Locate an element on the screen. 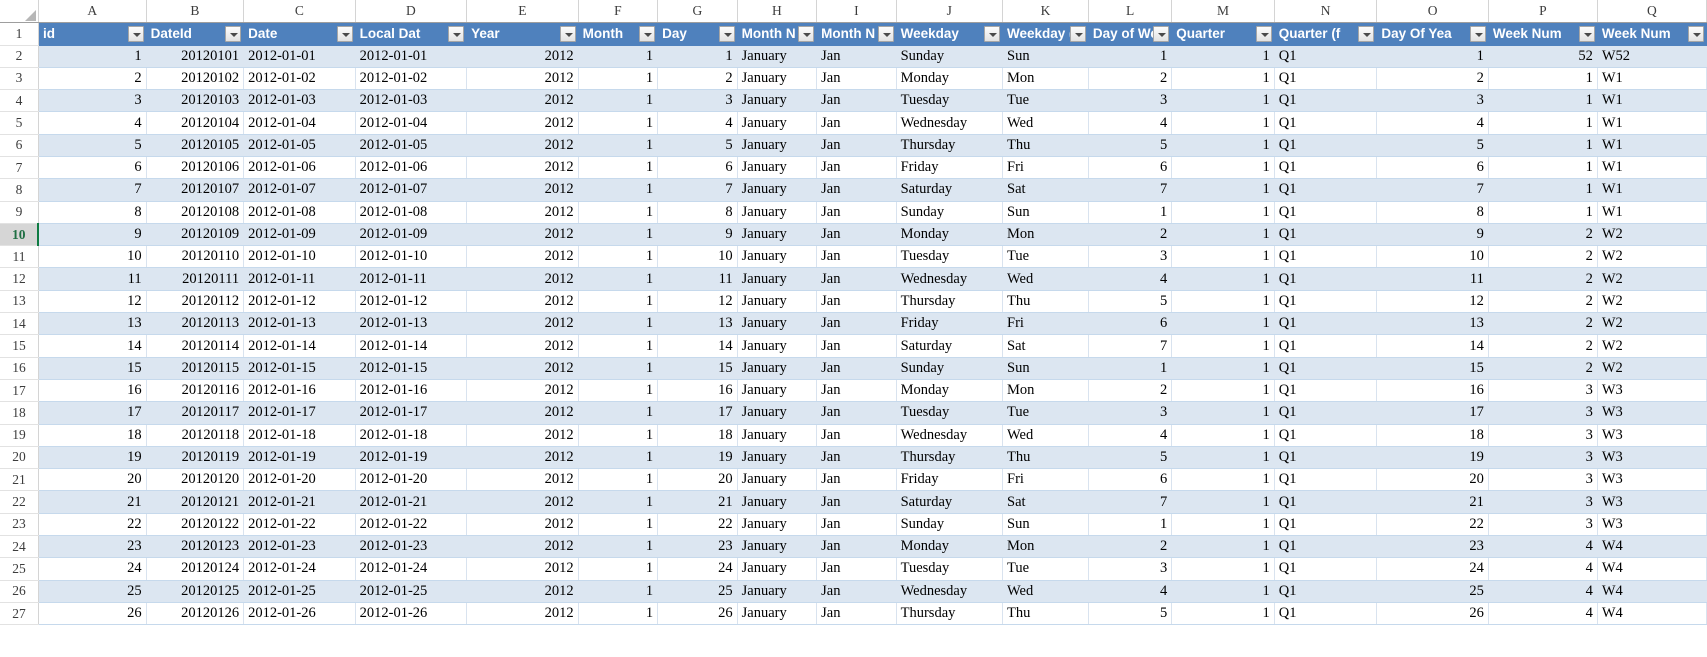 The image size is (1707, 657). filter-dropdown-icon-c is located at coordinates (344, 33).